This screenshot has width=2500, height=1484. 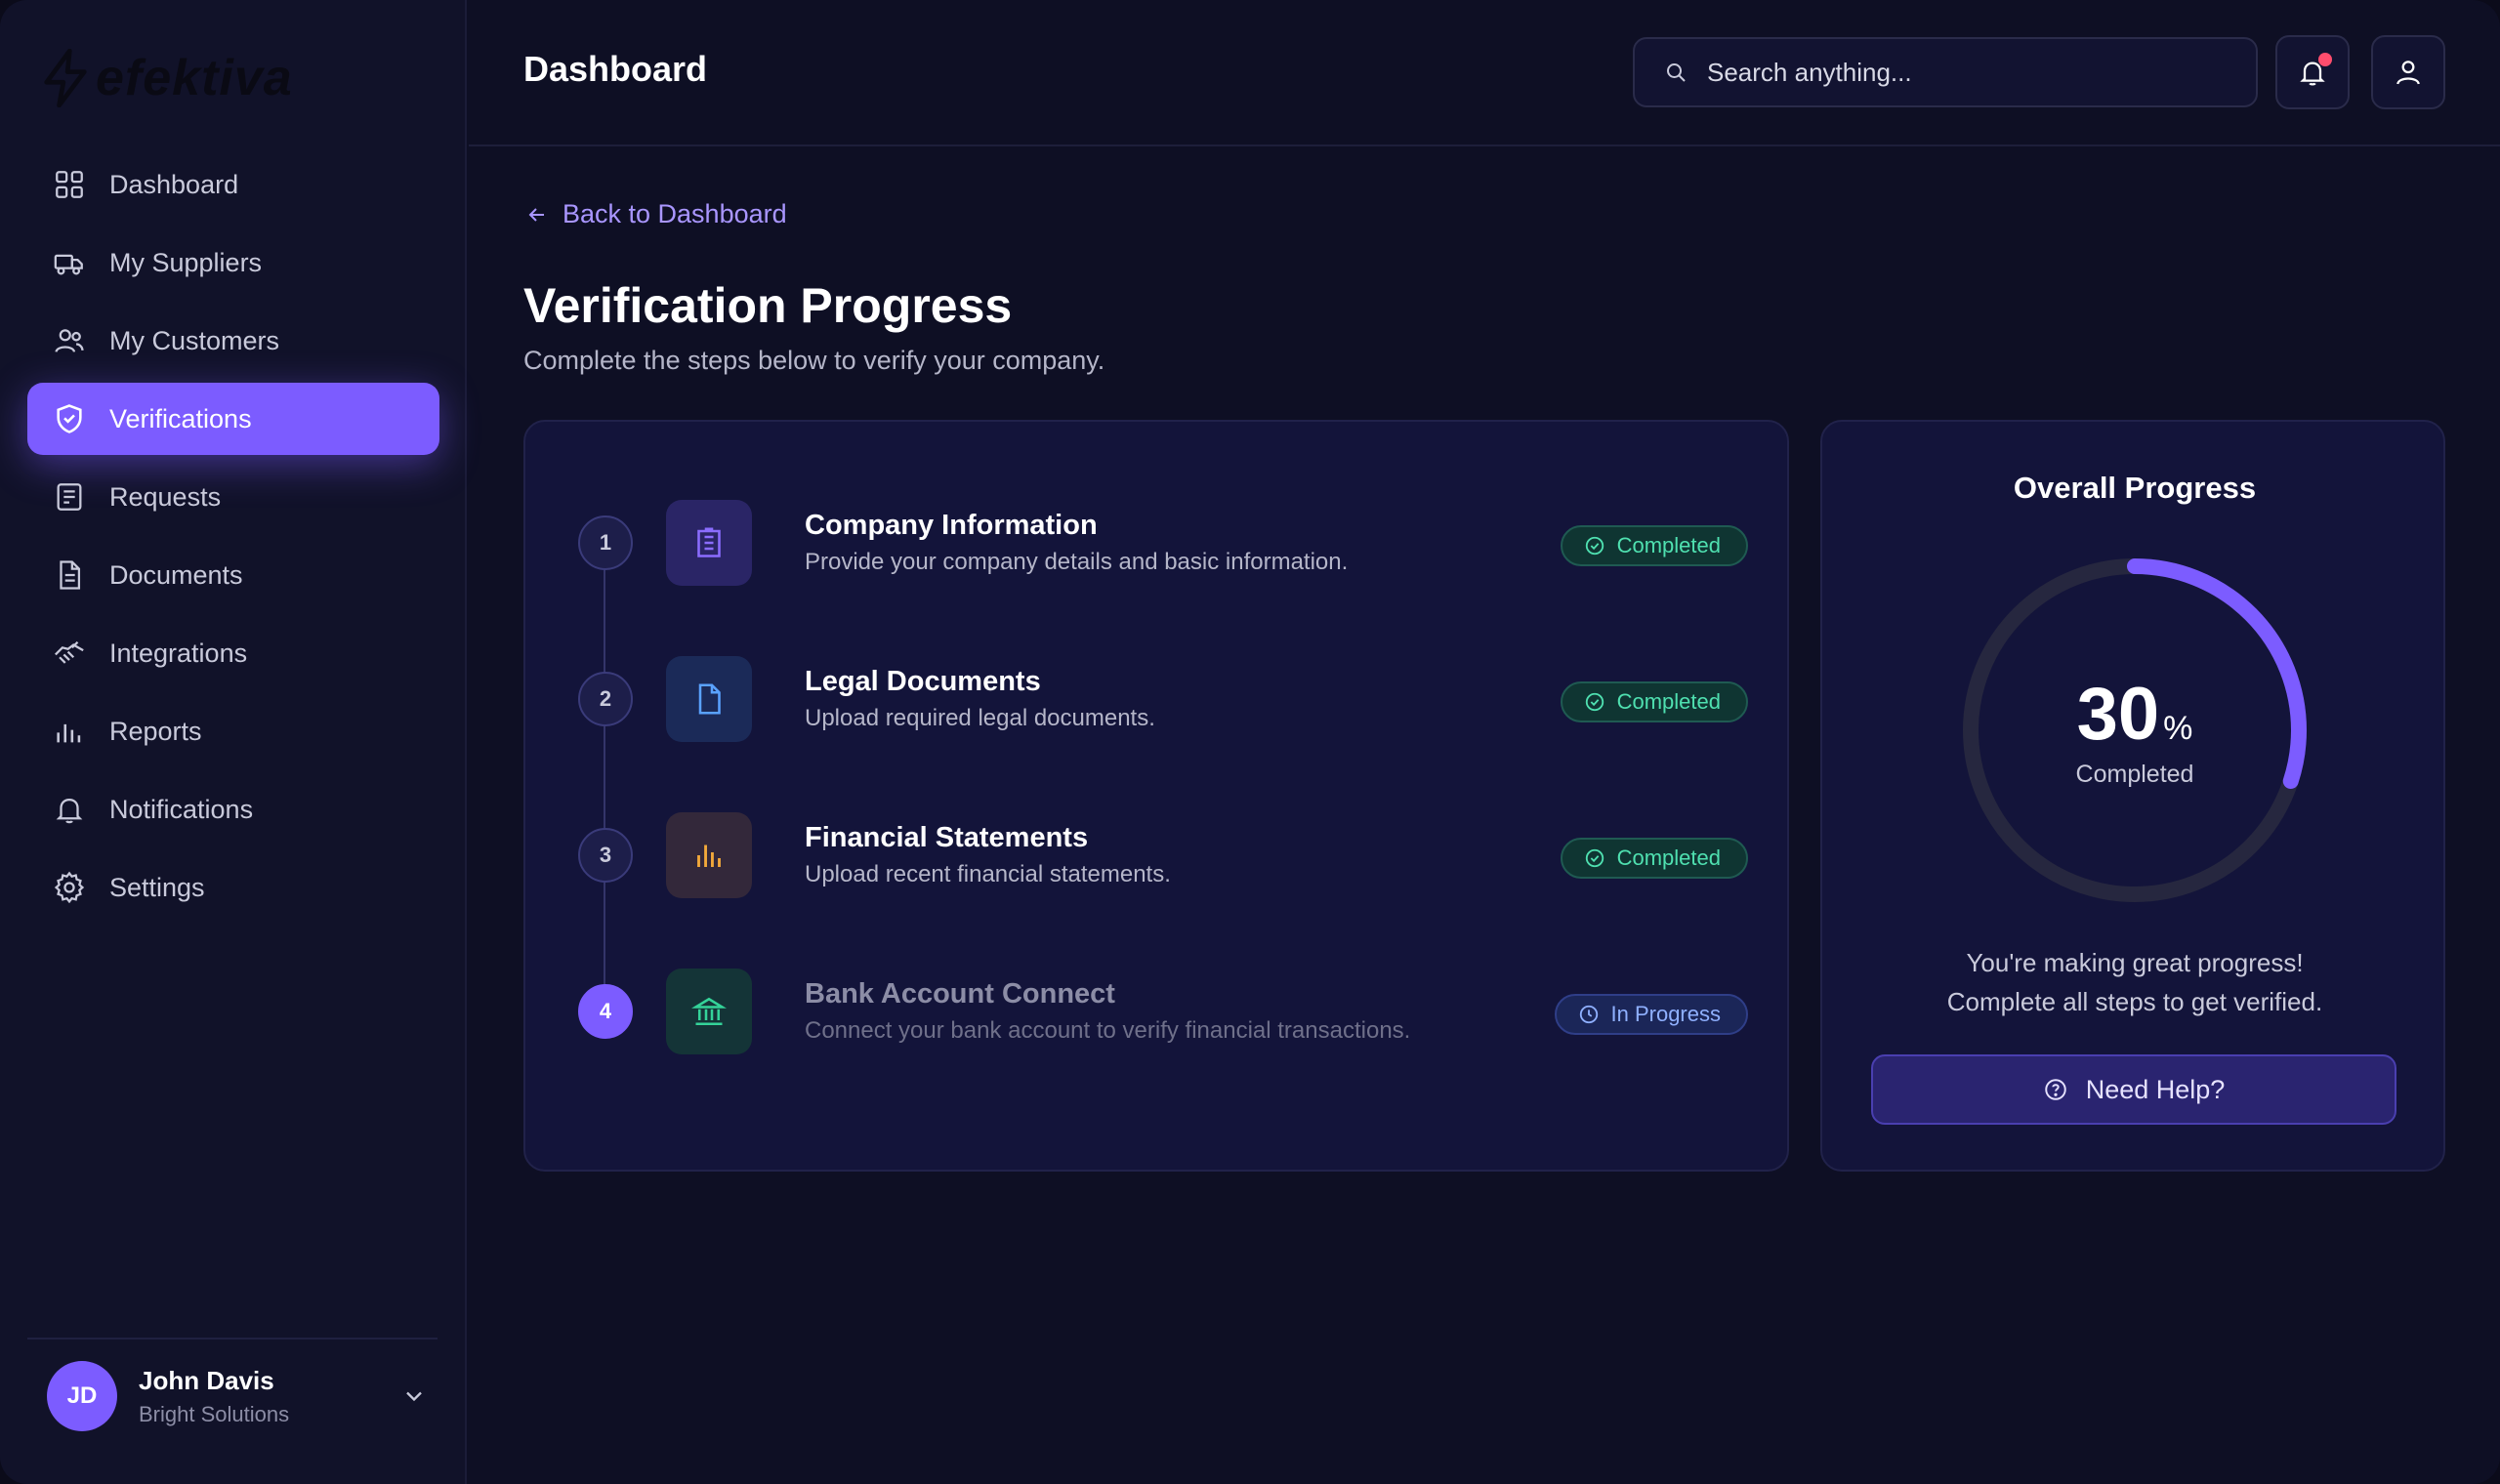 What do you see at coordinates (947, 838) in the screenshot?
I see `step-title: Financial Statements` at bounding box center [947, 838].